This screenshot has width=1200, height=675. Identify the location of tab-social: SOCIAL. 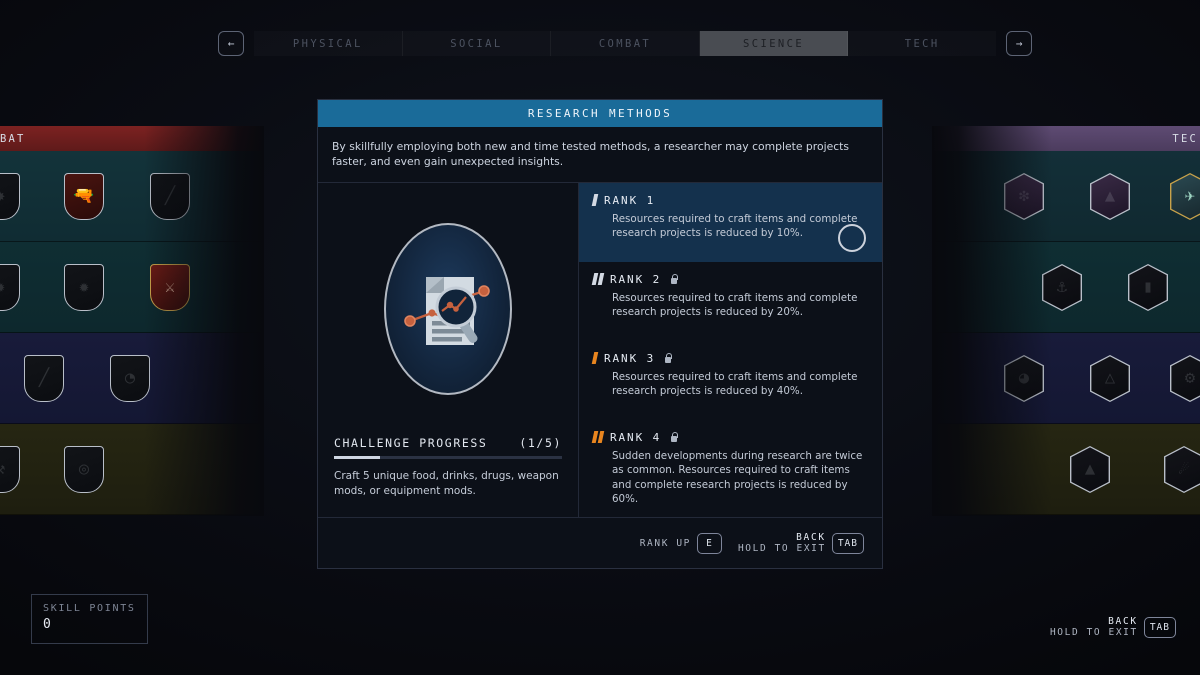
(477, 43).